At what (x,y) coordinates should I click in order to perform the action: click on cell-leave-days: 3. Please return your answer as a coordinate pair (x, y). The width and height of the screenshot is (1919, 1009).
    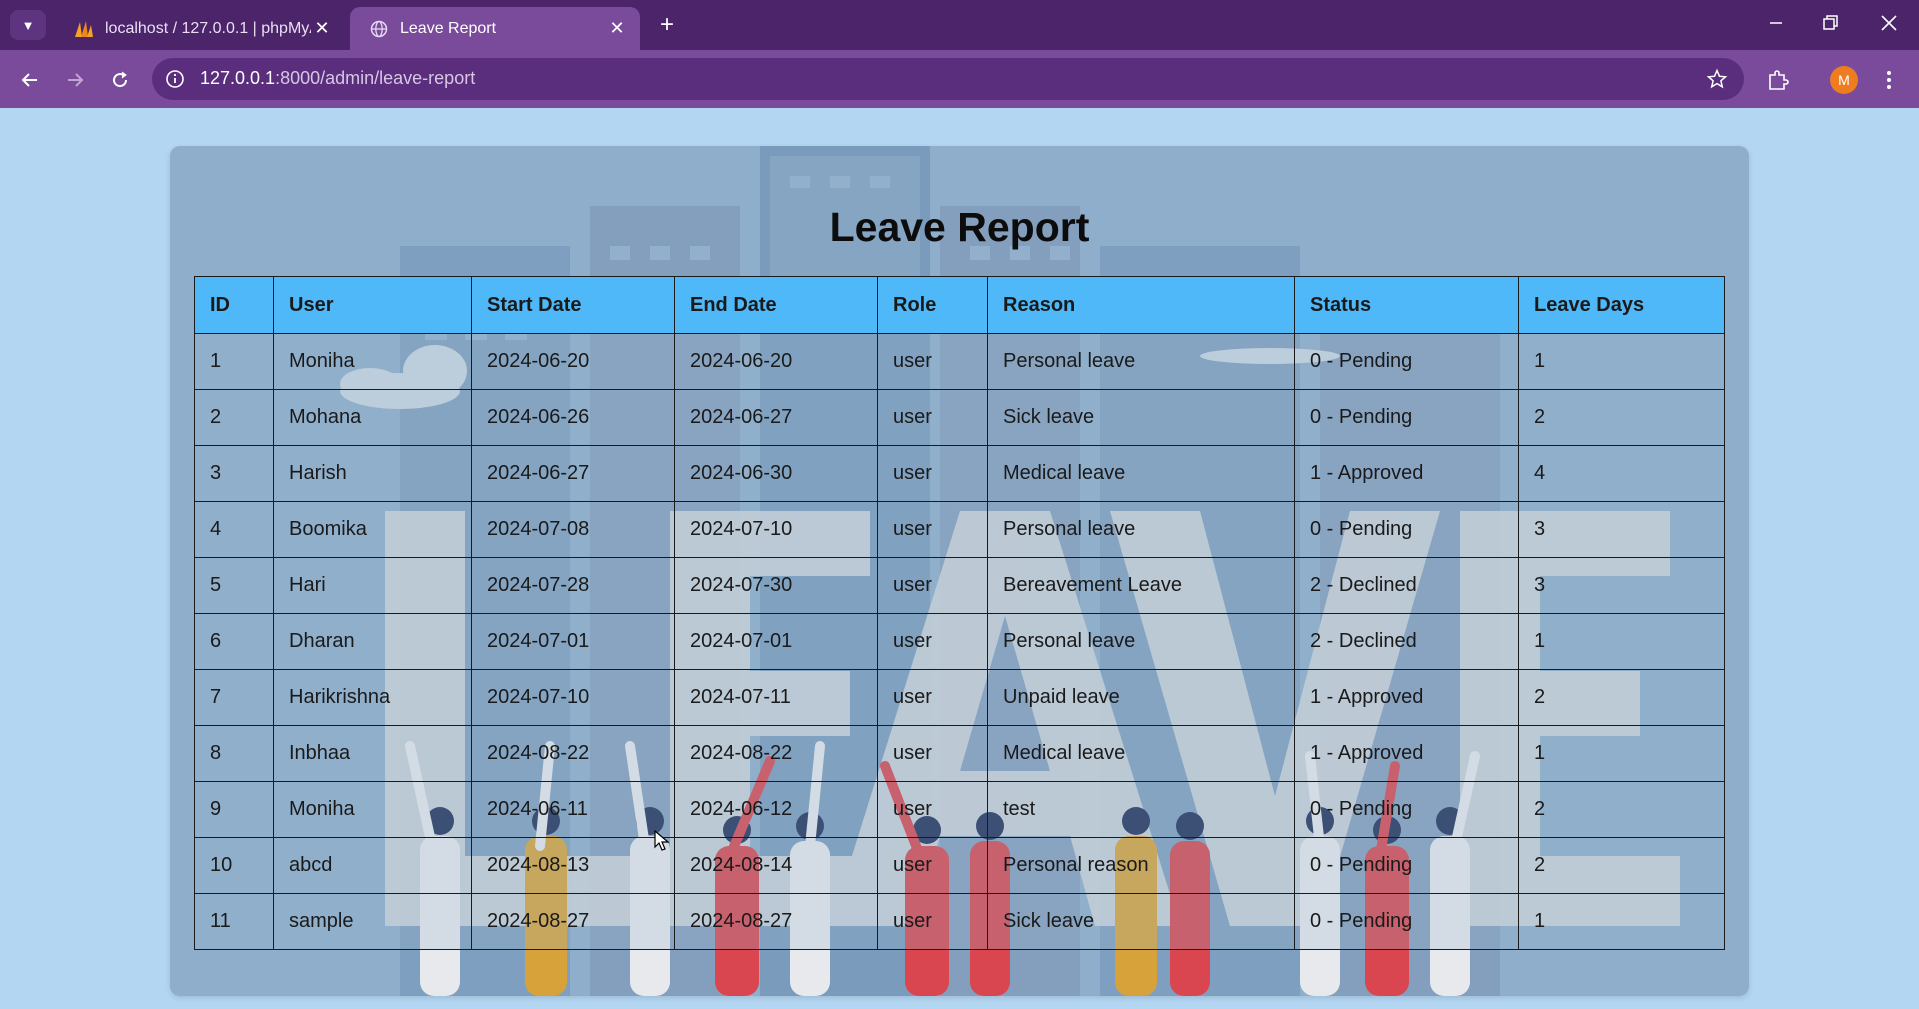
    Looking at the image, I should click on (1621, 585).